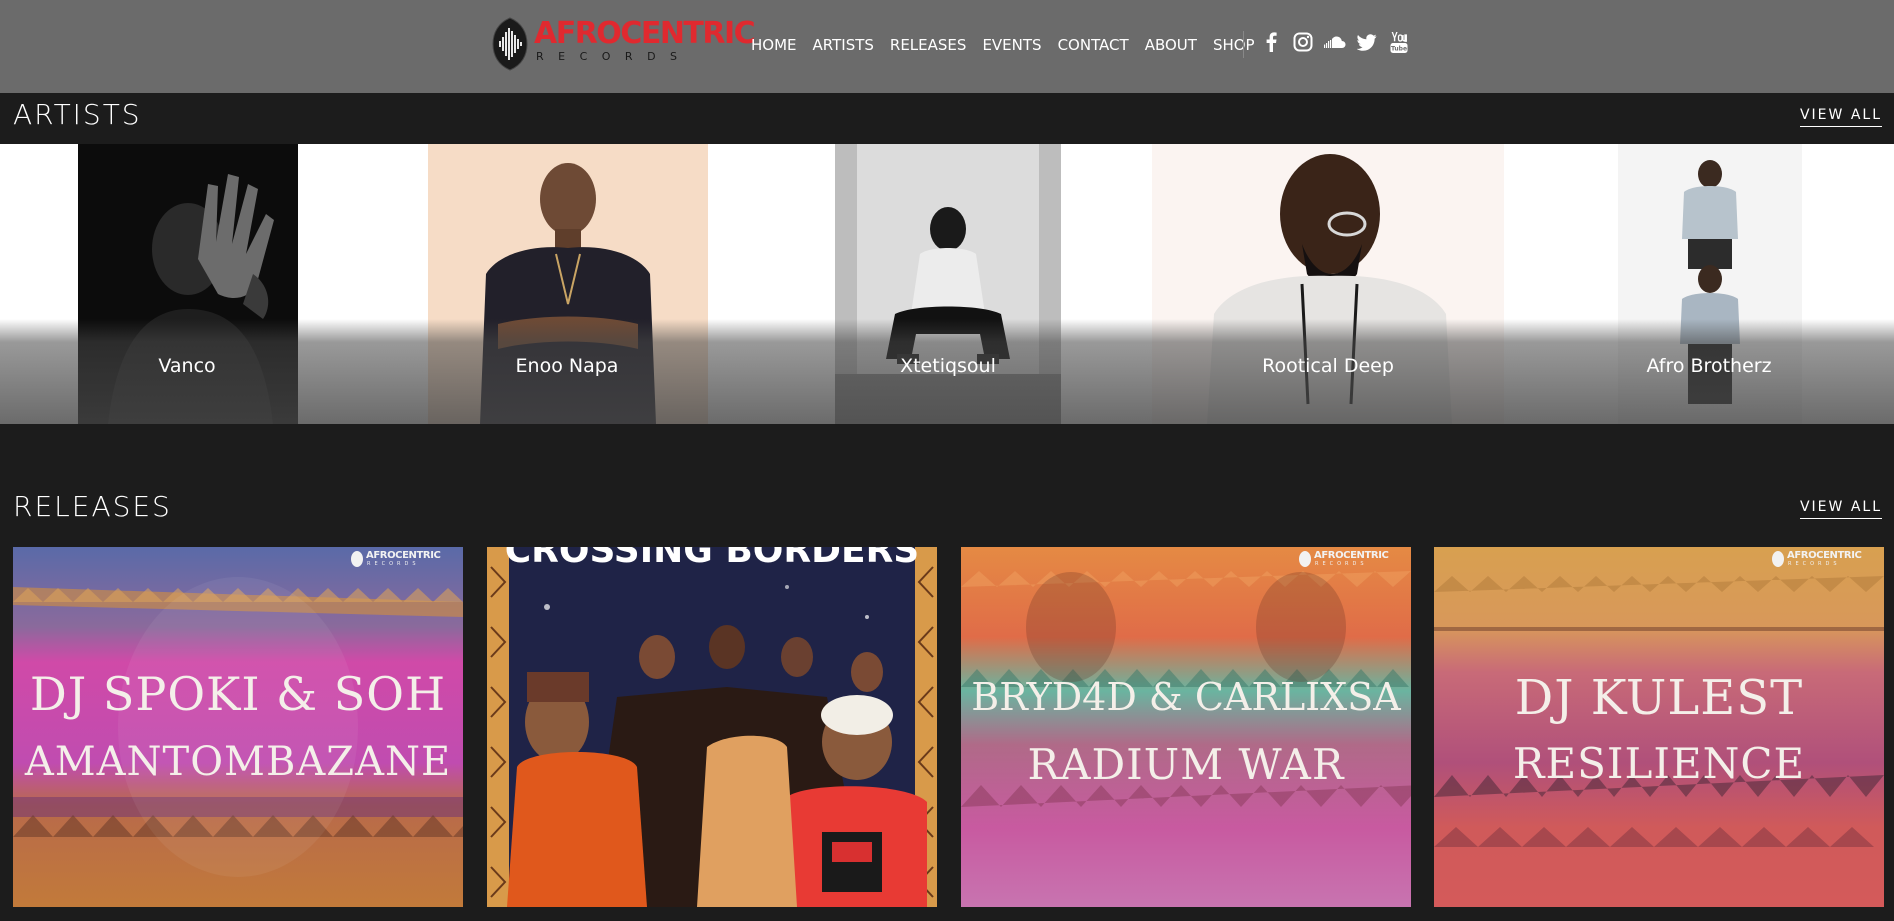 This screenshot has width=1894, height=921. Describe the element at coordinates (238, 694) in the screenshot. I see `release-artist: DJ SPOKI & SOH` at that location.